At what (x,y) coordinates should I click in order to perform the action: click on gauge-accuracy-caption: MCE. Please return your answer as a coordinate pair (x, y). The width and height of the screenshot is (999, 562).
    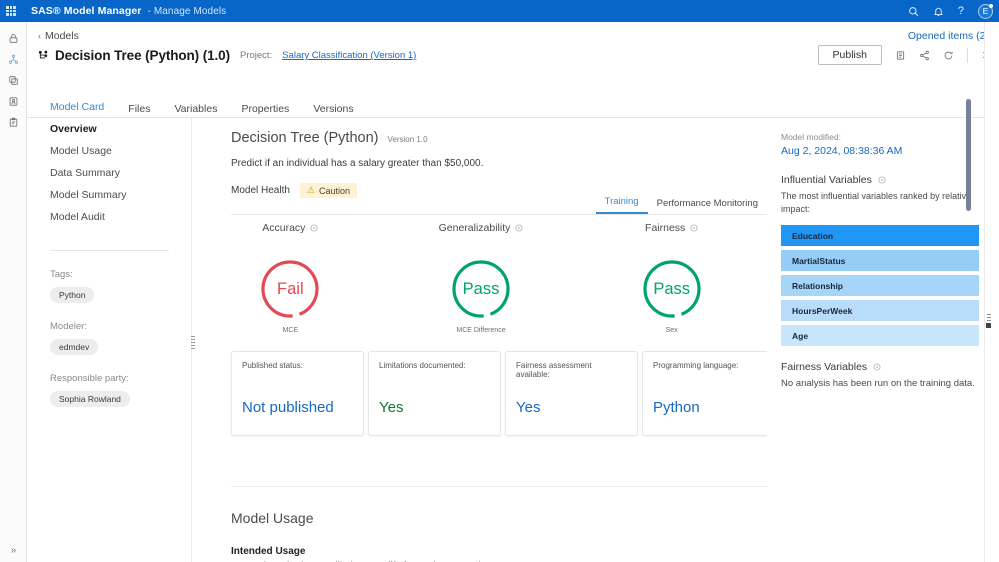
    Looking at the image, I should click on (290, 330).